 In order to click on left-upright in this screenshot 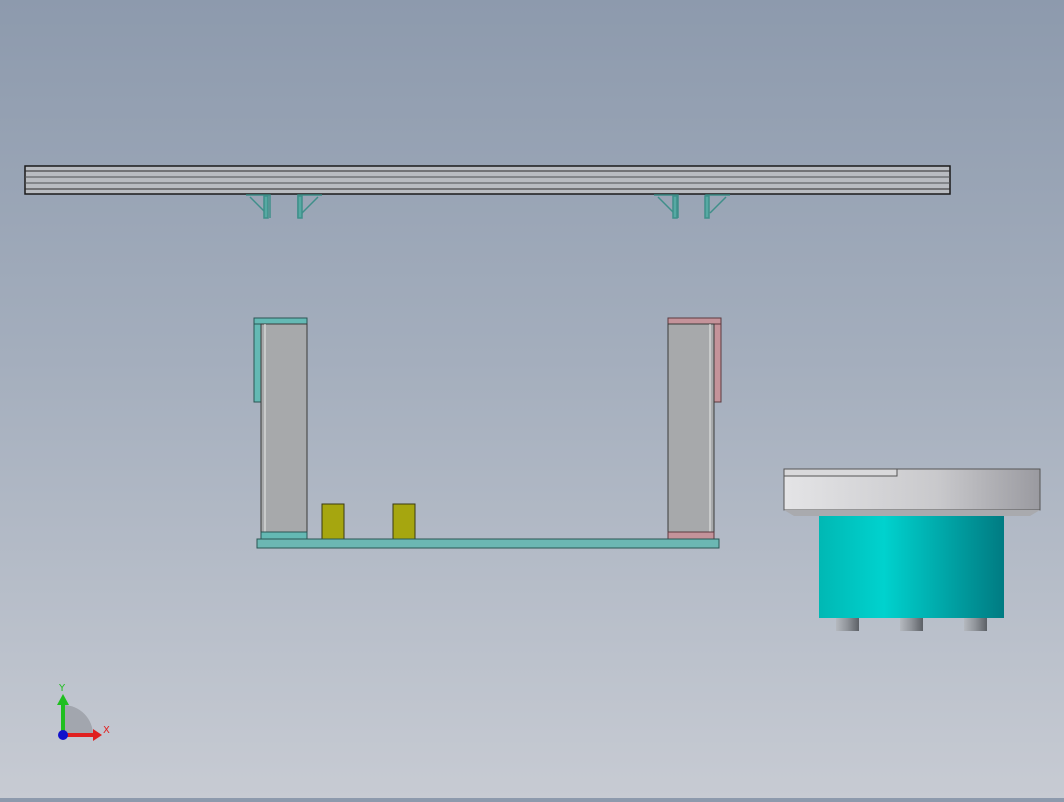, I will do `click(280, 428)`.